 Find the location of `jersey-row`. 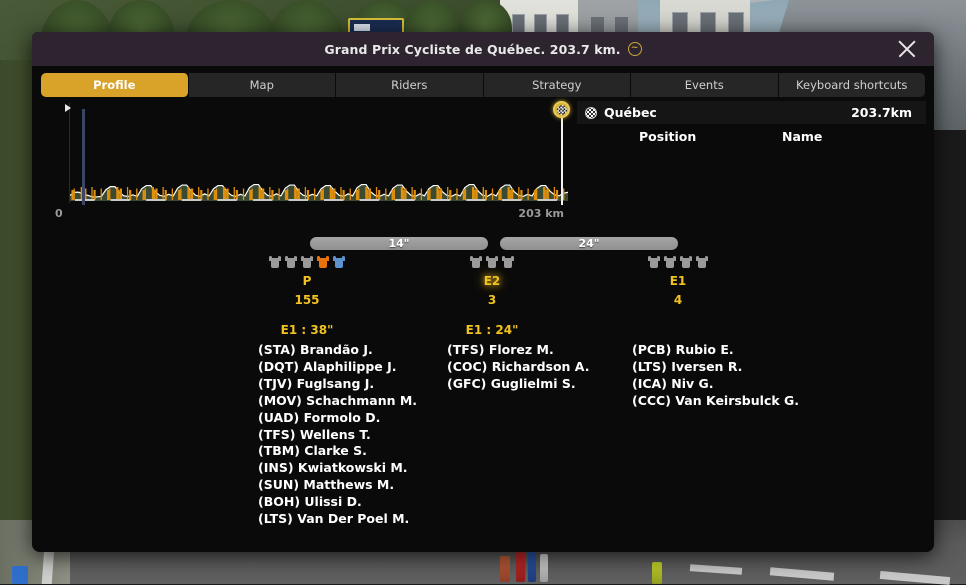

jersey-row is located at coordinates (678, 260).